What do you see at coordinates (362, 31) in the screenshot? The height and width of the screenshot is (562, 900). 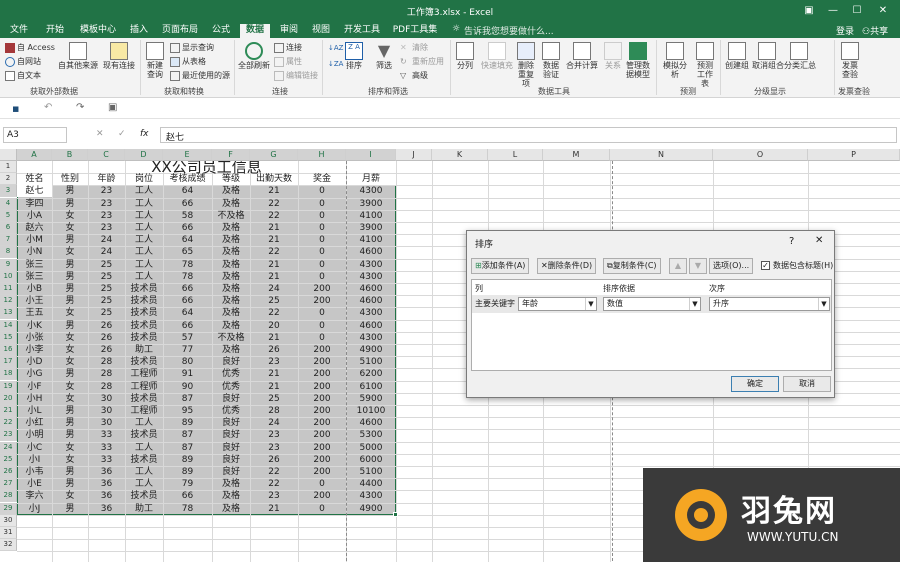 I see `tab-developer: 开发工具` at bounding box center [362, 31].